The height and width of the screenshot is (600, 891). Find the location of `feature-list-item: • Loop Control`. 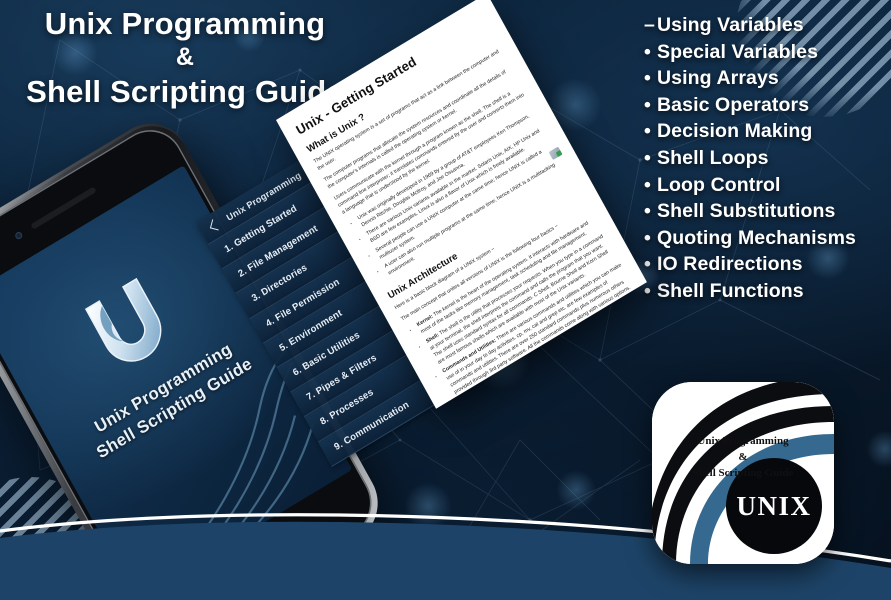

feature-list-item: • Loop Control is located at coordinates (767, 185).